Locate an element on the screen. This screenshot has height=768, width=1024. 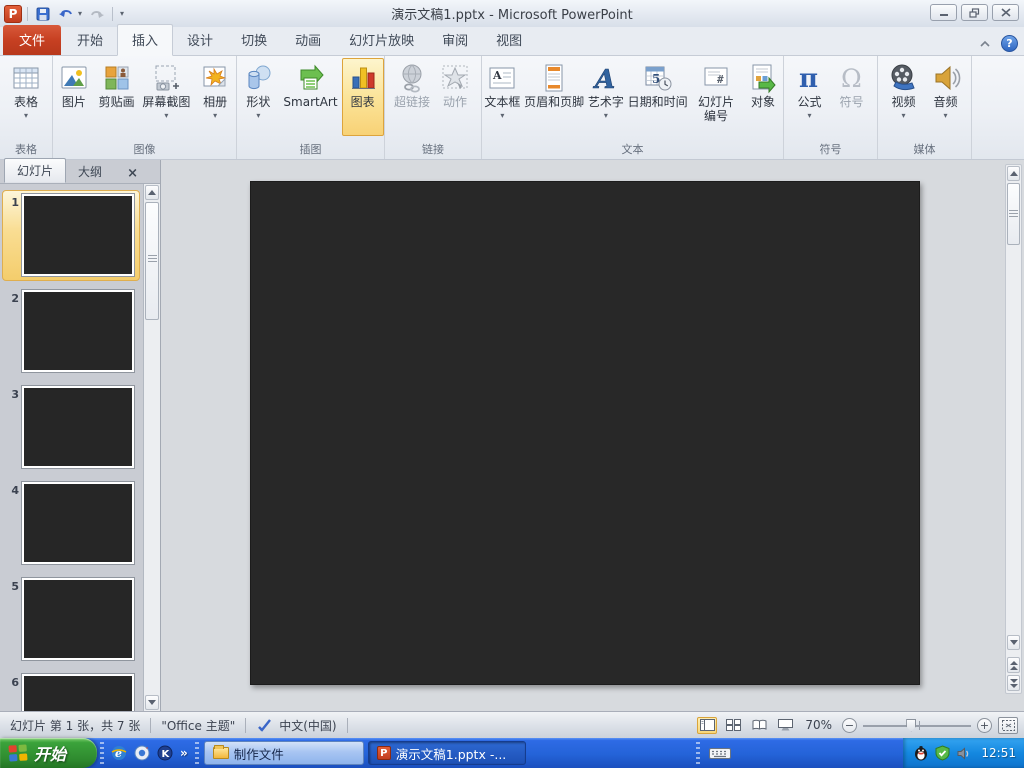
video-button: 视频 ▾ is located at coordinates (904, 97).